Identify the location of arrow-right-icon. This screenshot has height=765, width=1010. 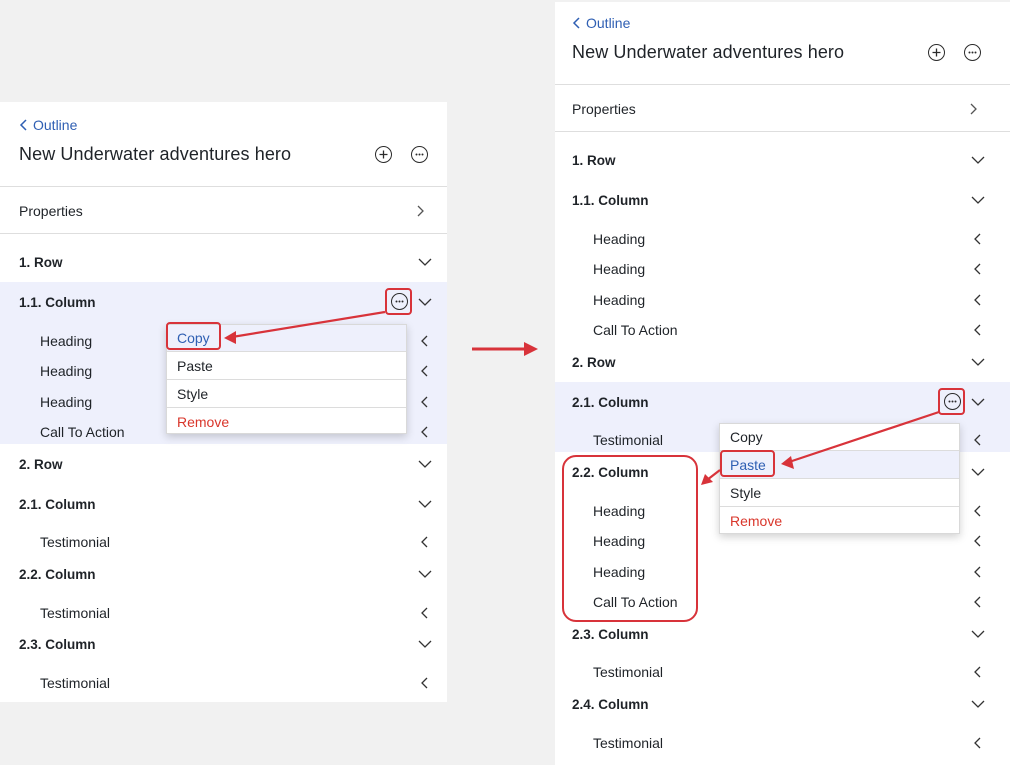
(505, 349).